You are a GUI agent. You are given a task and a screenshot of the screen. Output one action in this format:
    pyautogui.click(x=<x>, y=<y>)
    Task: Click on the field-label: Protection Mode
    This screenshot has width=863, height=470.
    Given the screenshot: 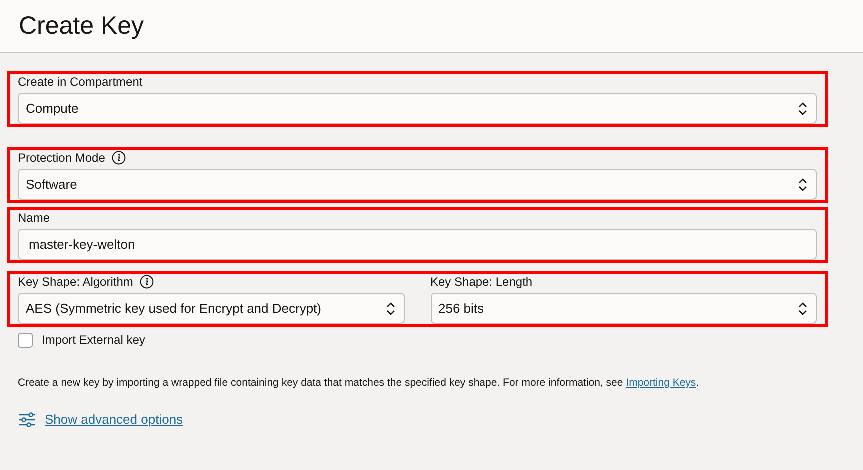 What is the action you would take?
    pyautogui.click(x=62, y=158)
    